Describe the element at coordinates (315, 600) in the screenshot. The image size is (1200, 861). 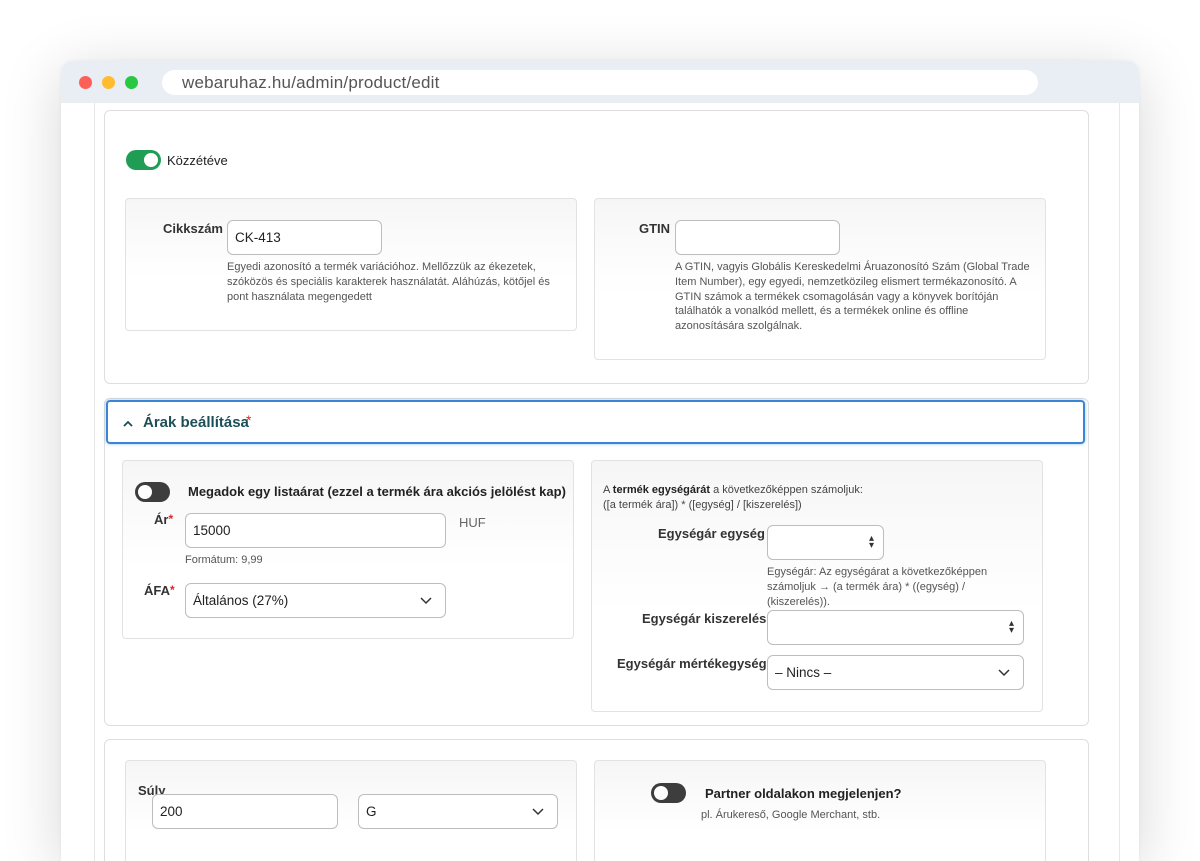
I see `vat-select: Általános (27%)` at that location.